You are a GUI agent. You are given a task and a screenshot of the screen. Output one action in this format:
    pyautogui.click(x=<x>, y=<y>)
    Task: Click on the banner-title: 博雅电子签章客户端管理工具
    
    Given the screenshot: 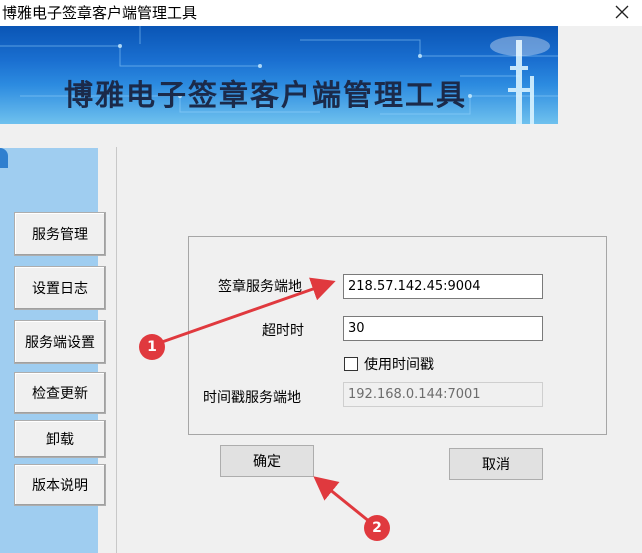 What is the action you would take?
    pyautogui.click(x=266, y=95)
    